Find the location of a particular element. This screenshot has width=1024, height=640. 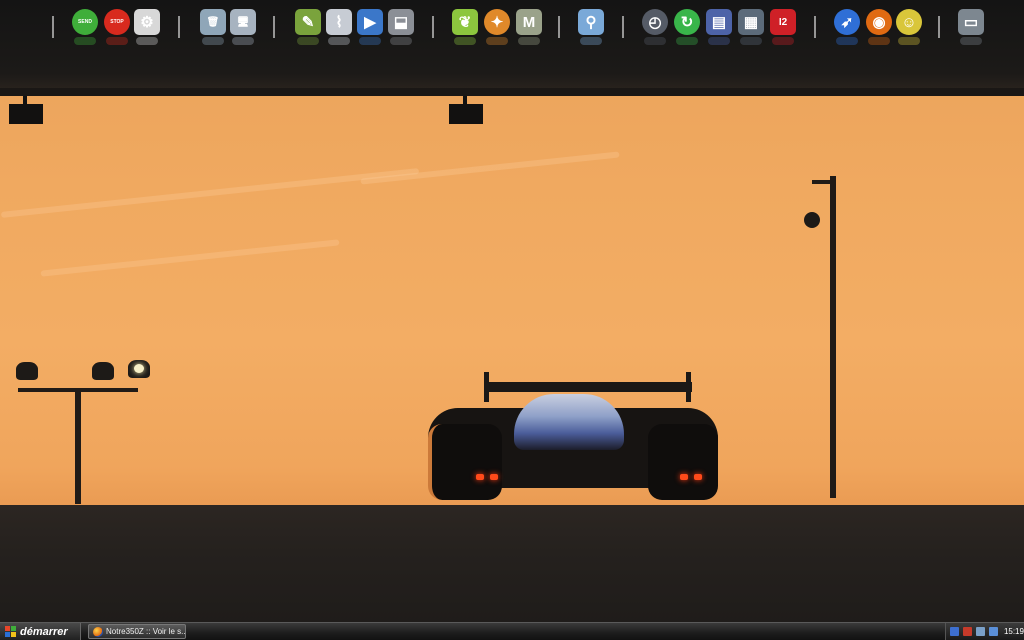

send-label: SEND is located at coordinates (85, 22).